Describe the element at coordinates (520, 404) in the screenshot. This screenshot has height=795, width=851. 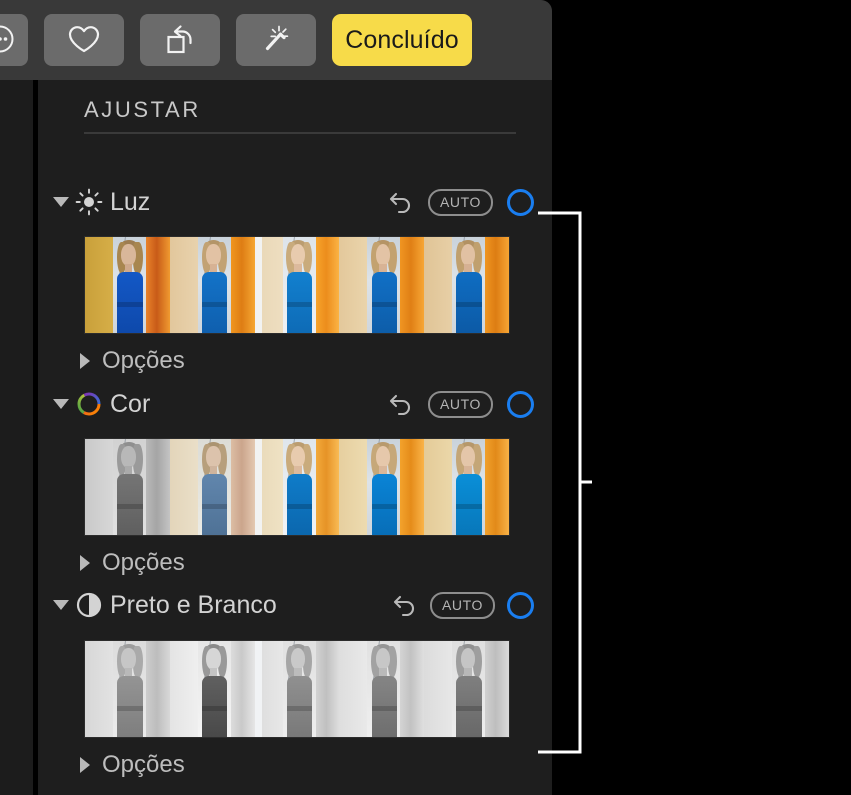
I see `adjustment-toggle-cor` at that location.